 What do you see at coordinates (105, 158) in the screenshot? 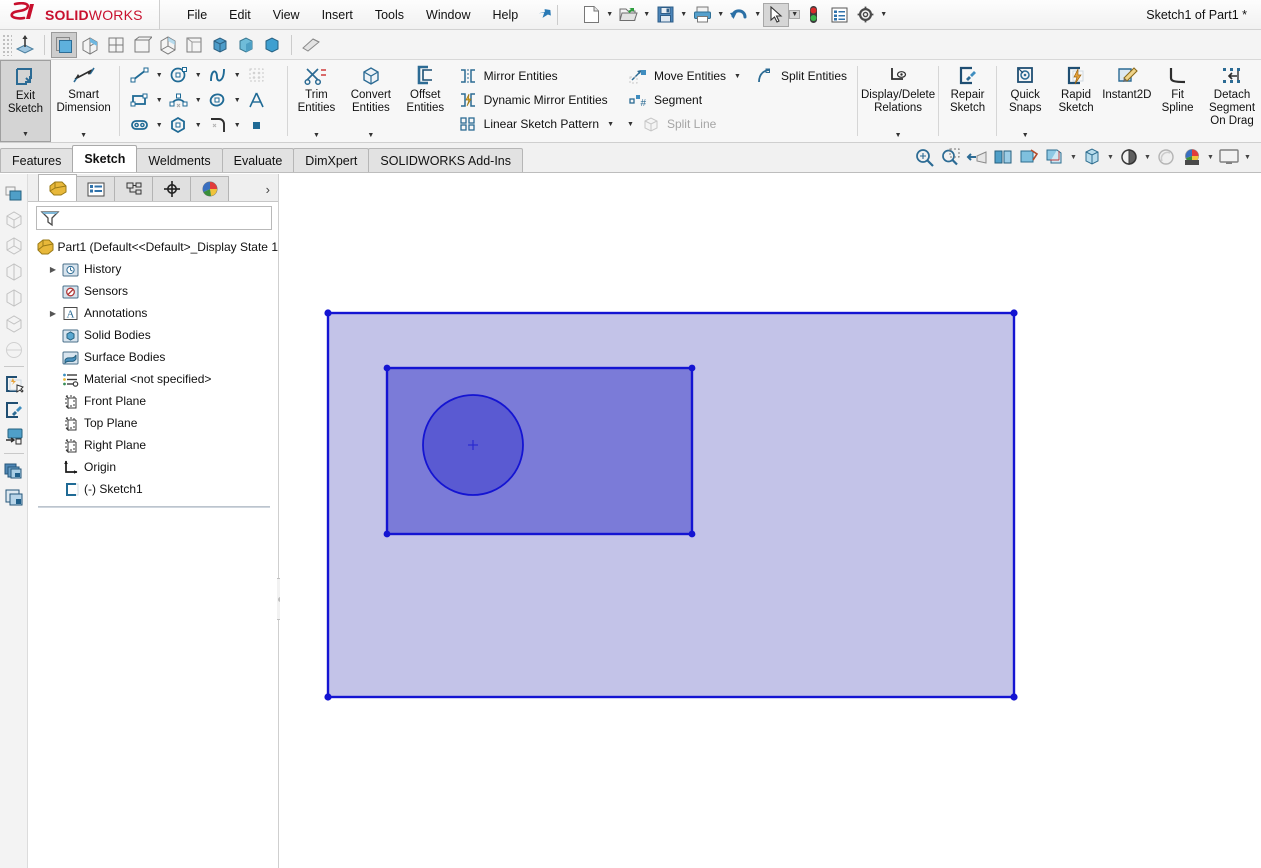
I see `tab-sketch: Sketch` at bounding box center [105, 158].